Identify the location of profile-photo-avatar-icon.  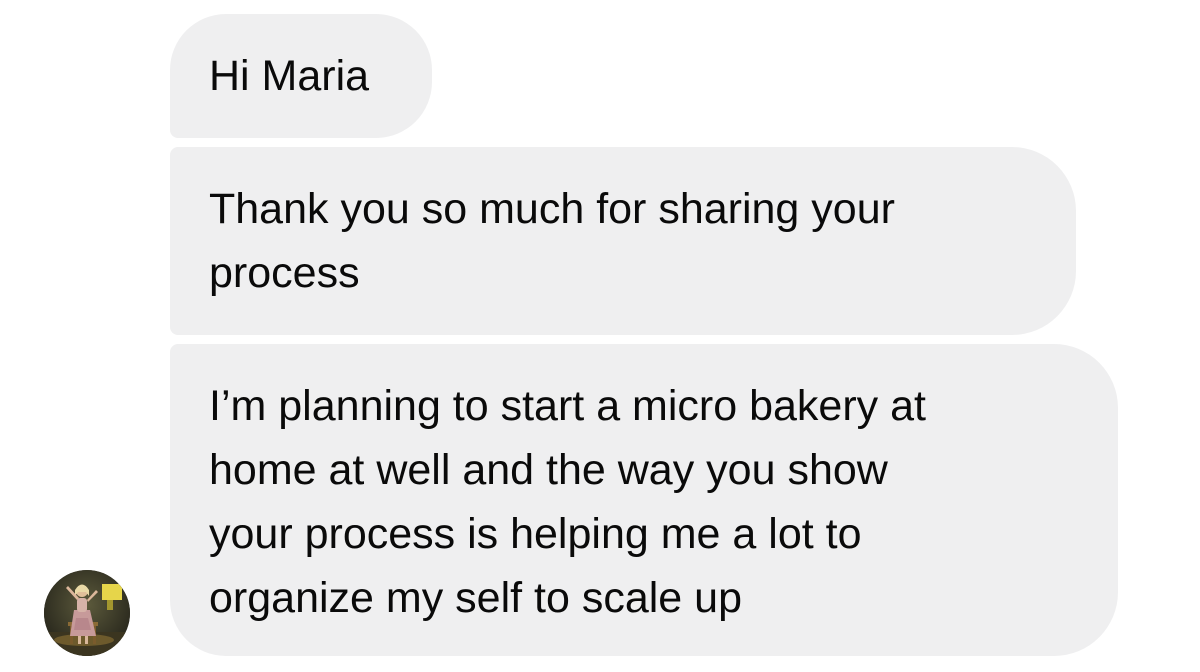
(87, 613).